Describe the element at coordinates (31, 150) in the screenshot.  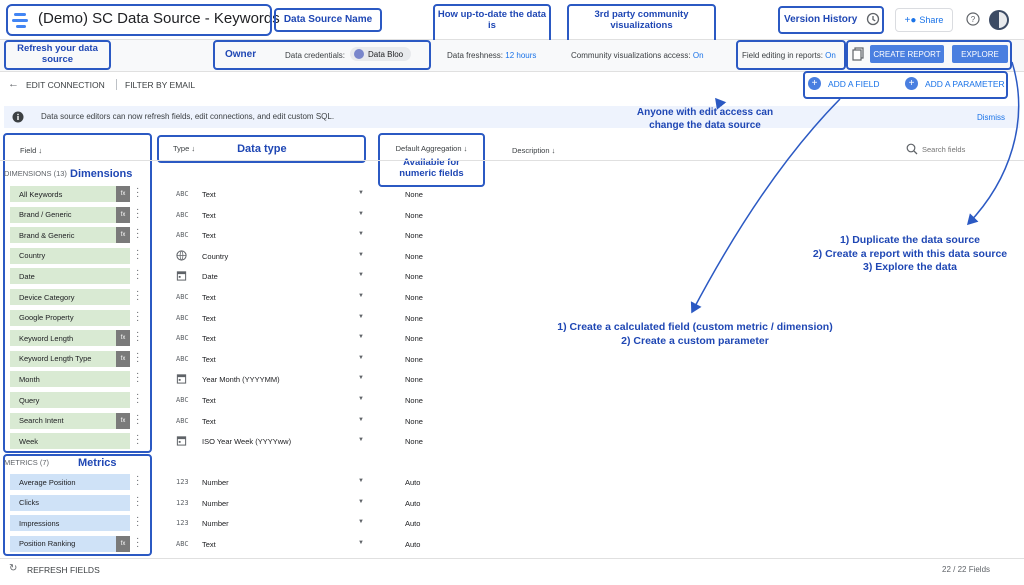
I see `column-header-field: Field ↓` at that location.